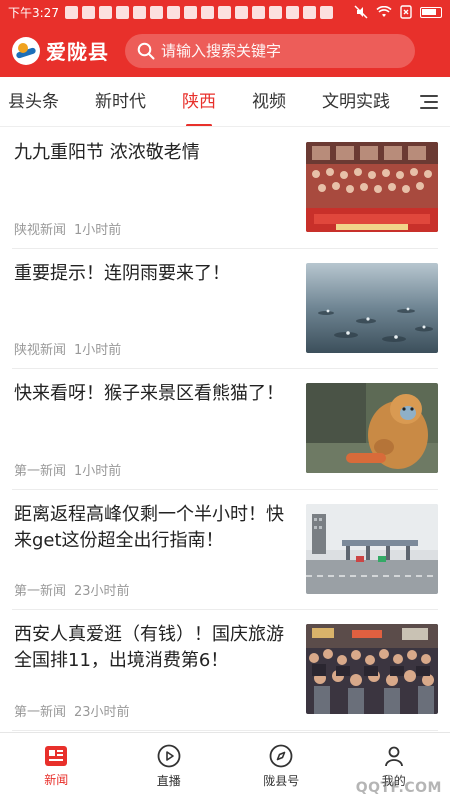  I want to click on news-title: 快来看呀！猴子来景区看熊猫了！, so click(149, 393).